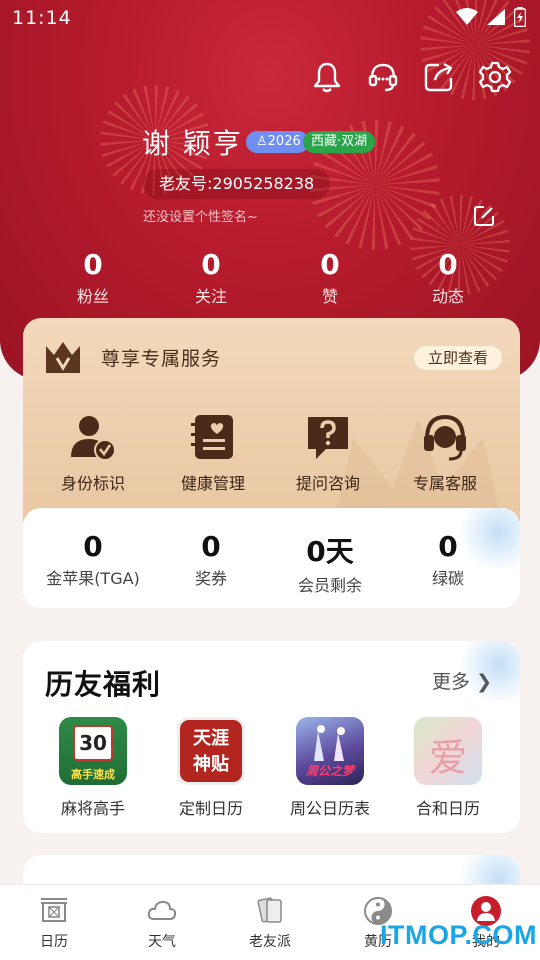 Image resolution: width=540 pixels, height=960 pixels. What do you see at coordinates (328, 437) in the screenshot?
I see `question-chat-icon` at bounding box center [328, 437].